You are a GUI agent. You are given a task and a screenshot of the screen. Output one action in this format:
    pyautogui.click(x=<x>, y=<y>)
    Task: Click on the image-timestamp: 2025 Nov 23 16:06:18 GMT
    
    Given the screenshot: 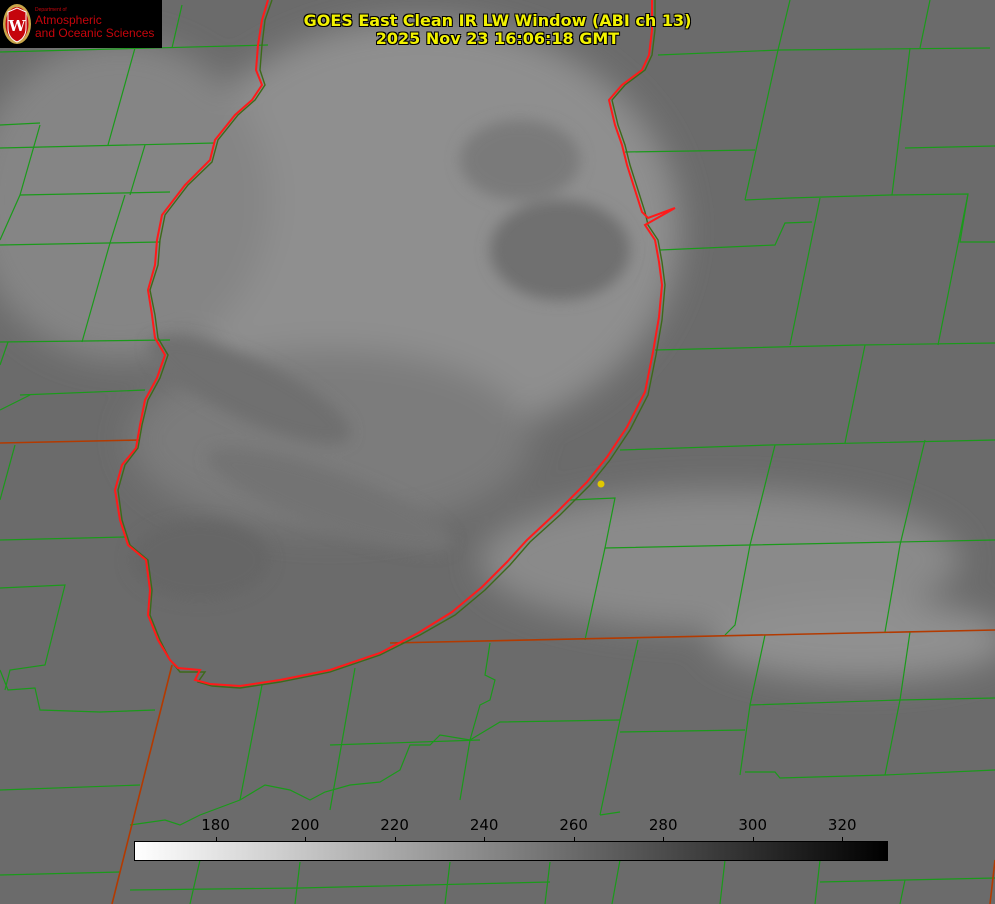 What is the action you would take?
    pyautogui.click(x=497, y=38)
    